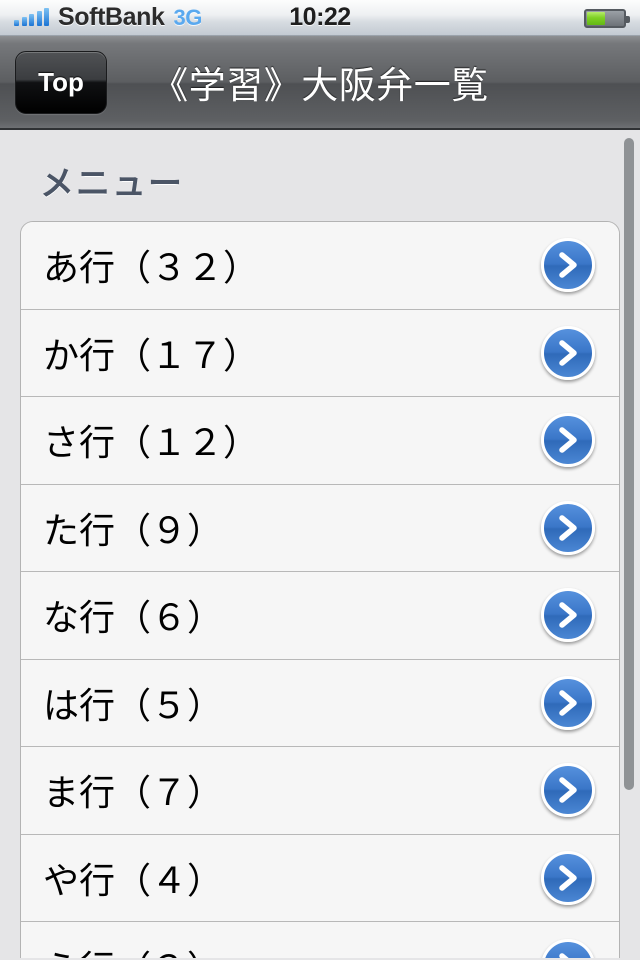  What do you see at coordinates (133, 793) in the screenshot?
I see `list-item-label: ま行（７）` at bounding box center [133, 793].